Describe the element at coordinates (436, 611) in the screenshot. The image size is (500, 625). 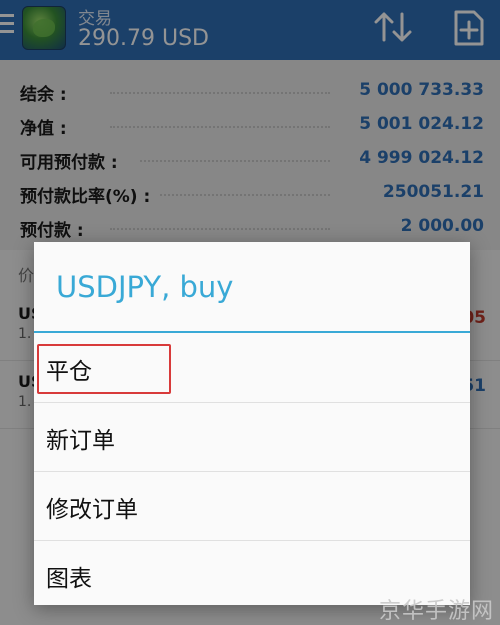
I see `watermark: 京华手游网` at that location.